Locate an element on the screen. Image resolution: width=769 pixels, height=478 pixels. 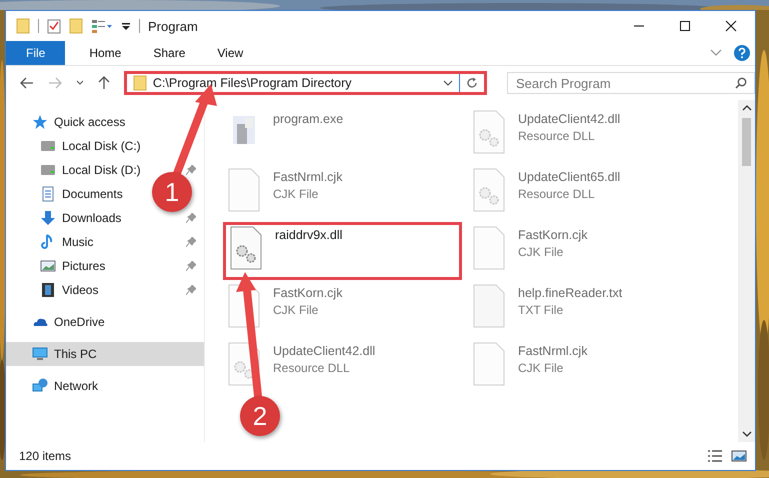
file-item: program.exe is located at coordinates (342, 135).